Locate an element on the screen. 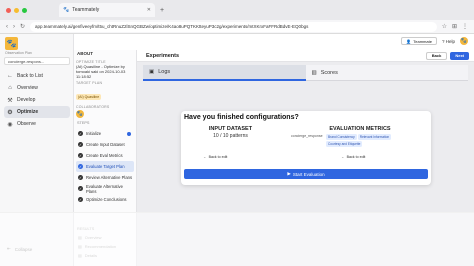 The height and width of the screenshot is (266, 474). step-review-alternative-plans: ✓ Review Alternative Plans is located at coordinates (105, 177).